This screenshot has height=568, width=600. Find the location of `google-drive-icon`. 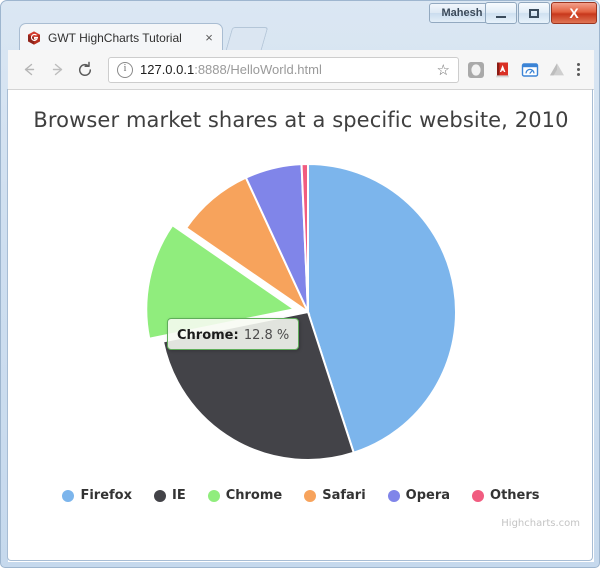

google-drive-icon is located at coordinates (557, 70).